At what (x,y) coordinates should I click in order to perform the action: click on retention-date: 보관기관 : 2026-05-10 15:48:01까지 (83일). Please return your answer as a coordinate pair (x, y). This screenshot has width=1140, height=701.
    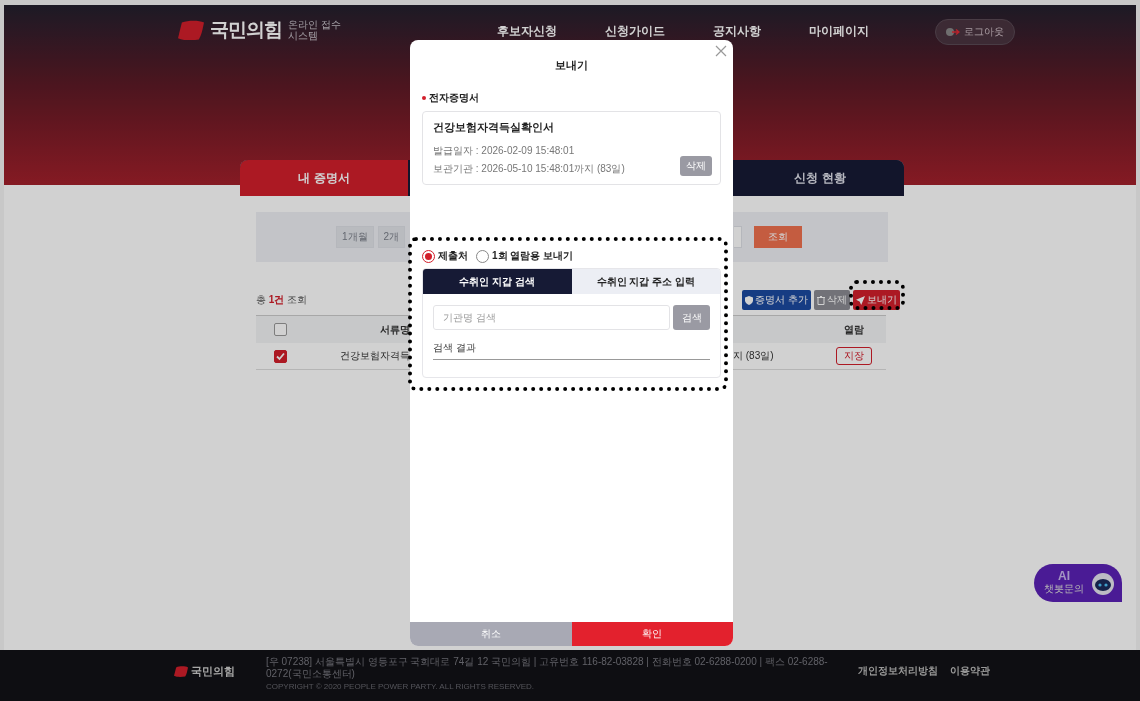
    Looking at the image, I should click on (529, 169).